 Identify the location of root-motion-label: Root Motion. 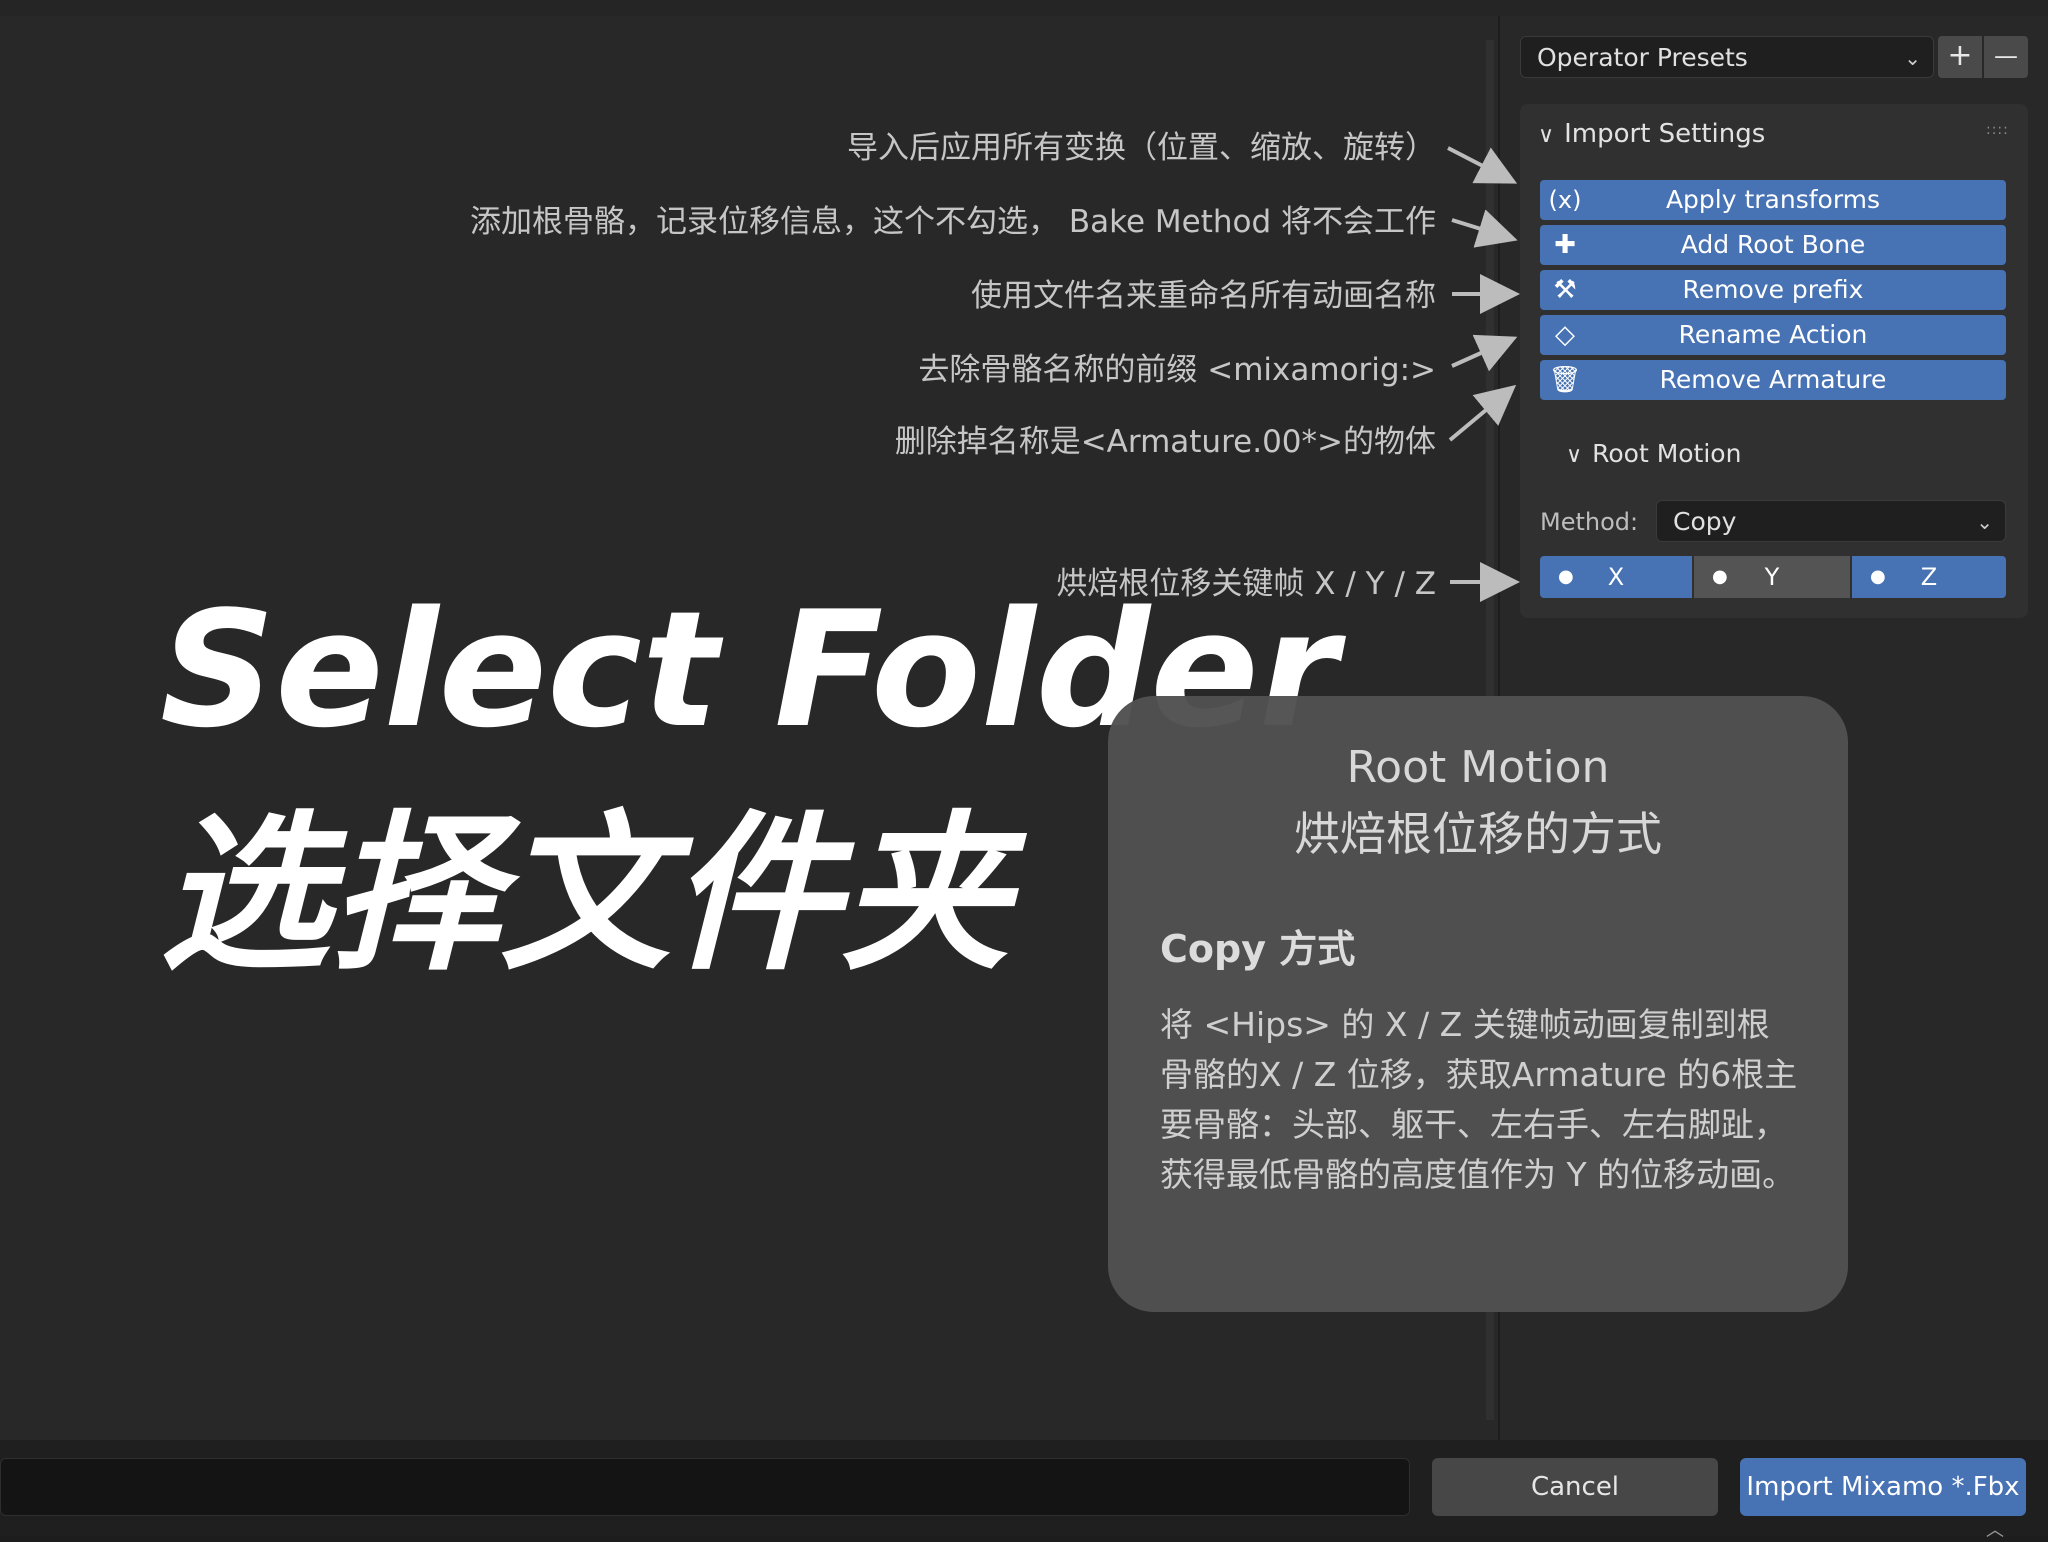
(1667, 453).